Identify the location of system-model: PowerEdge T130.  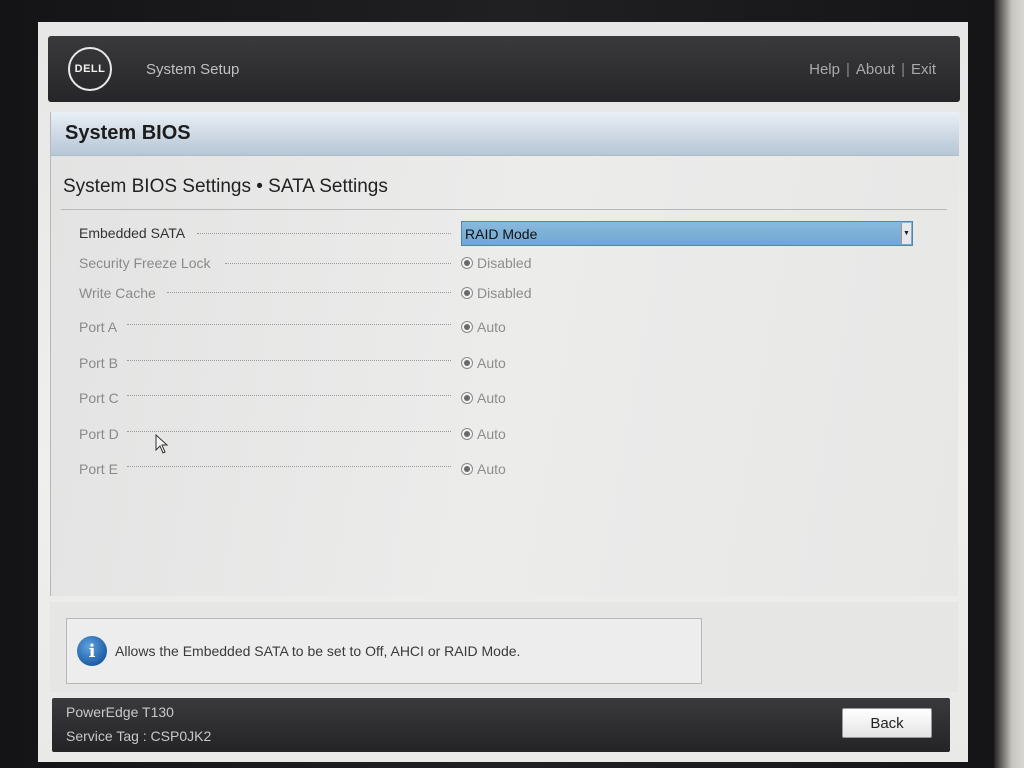
(120, 712).